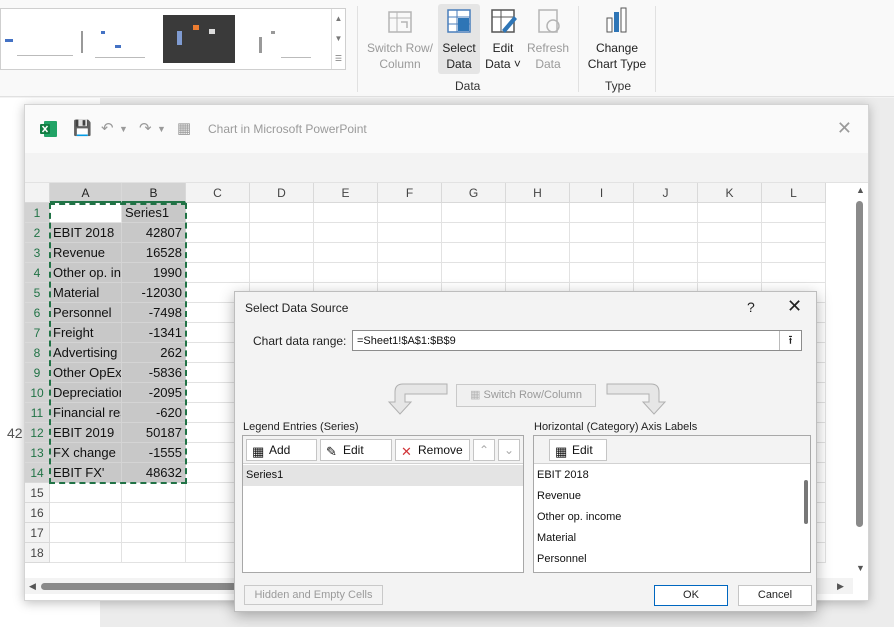 The width and height of the screenshot is (894, 627). What do you see at coordinates (282, 233) in the screenshot?
I see `cell-d2` at bounding box center [282, 233].